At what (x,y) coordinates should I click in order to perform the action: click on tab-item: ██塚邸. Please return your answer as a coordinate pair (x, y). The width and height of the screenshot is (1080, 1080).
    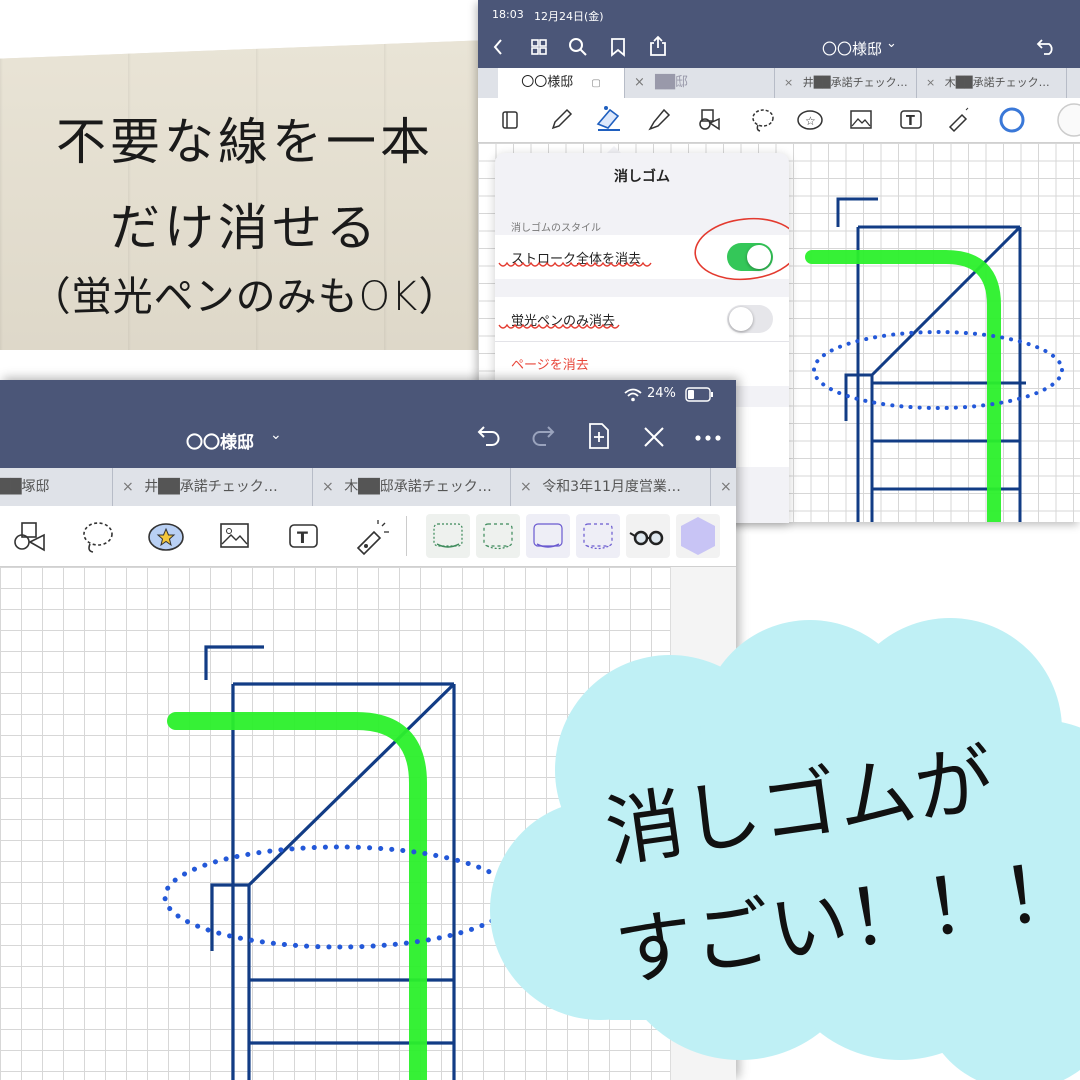
    Looking at the image, I should click on (56, 487).